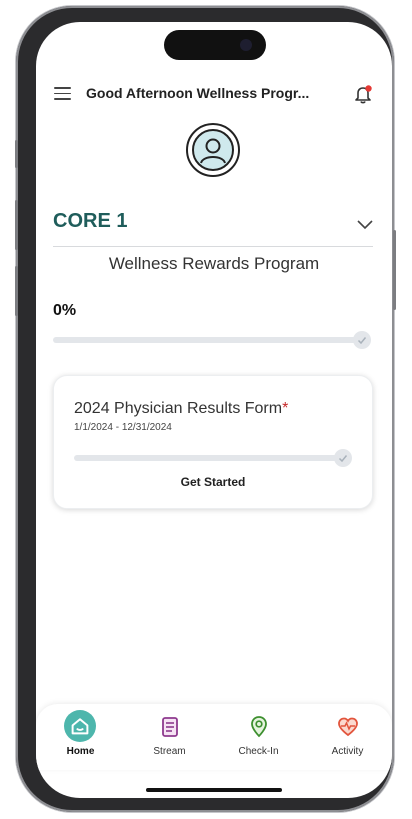 The width and height of the screenshot is (412, 819). Describe the element at coordinates (170, 727) in the screenshot. I see `stream-icon` at that location.